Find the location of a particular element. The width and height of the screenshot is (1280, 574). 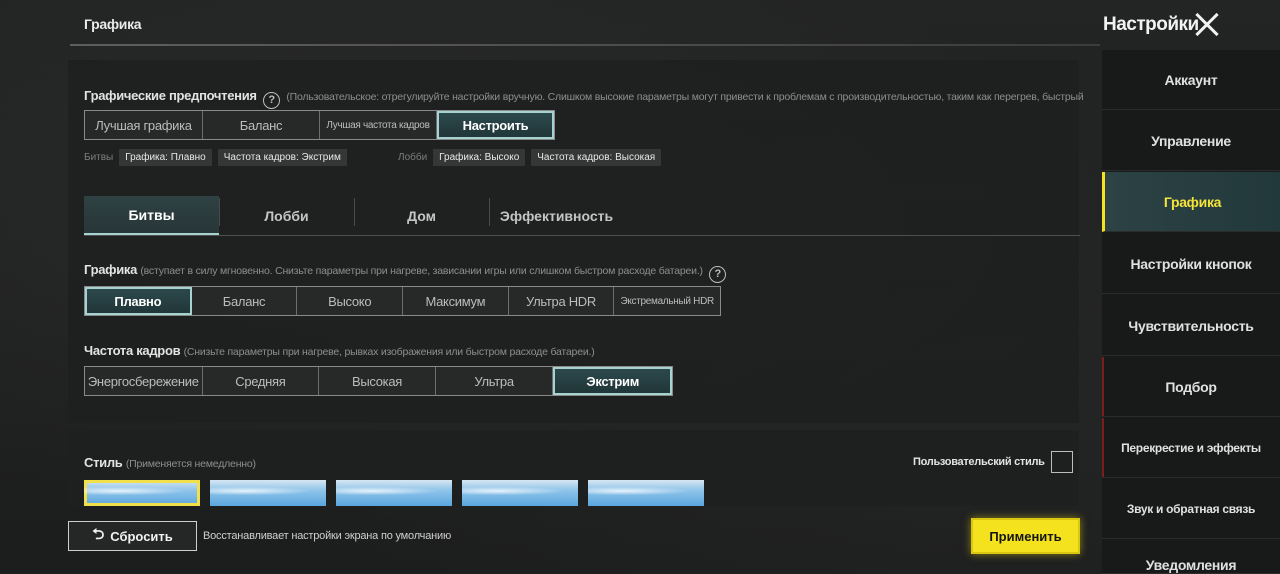

tab-lobby: Лобби is located at coordinates (286, 215).